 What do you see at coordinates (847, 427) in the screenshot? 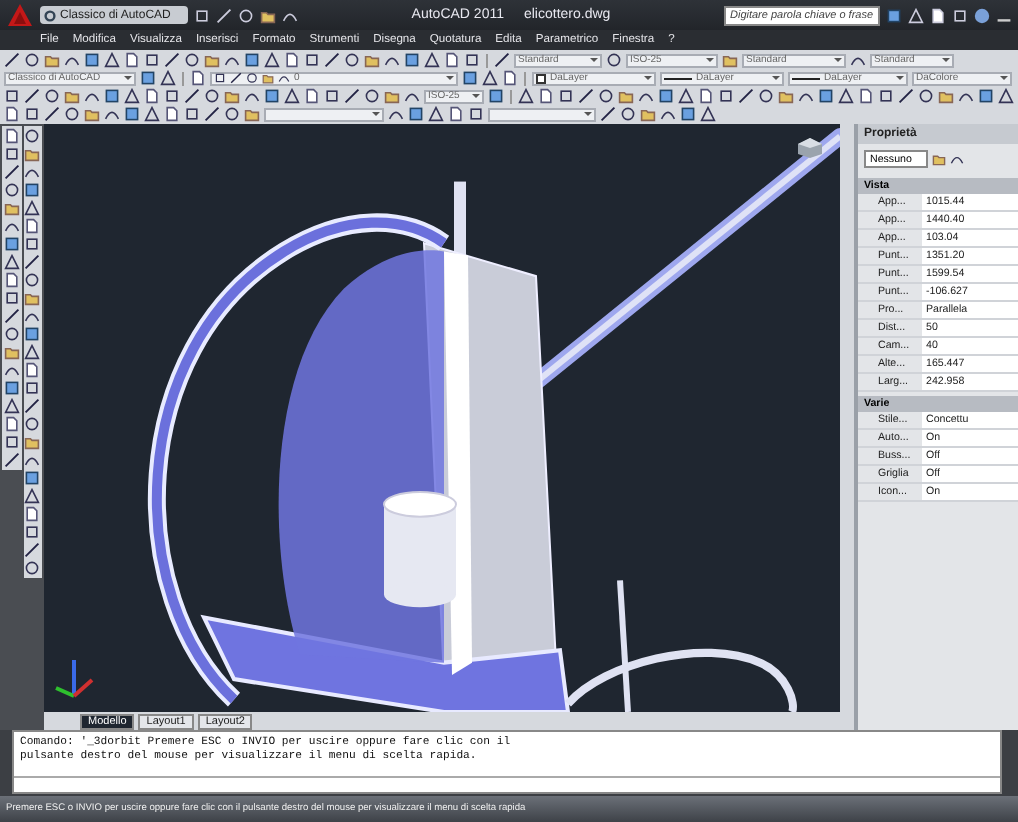
I see `vertical-scrollbar` at bounding box center [847, 427].